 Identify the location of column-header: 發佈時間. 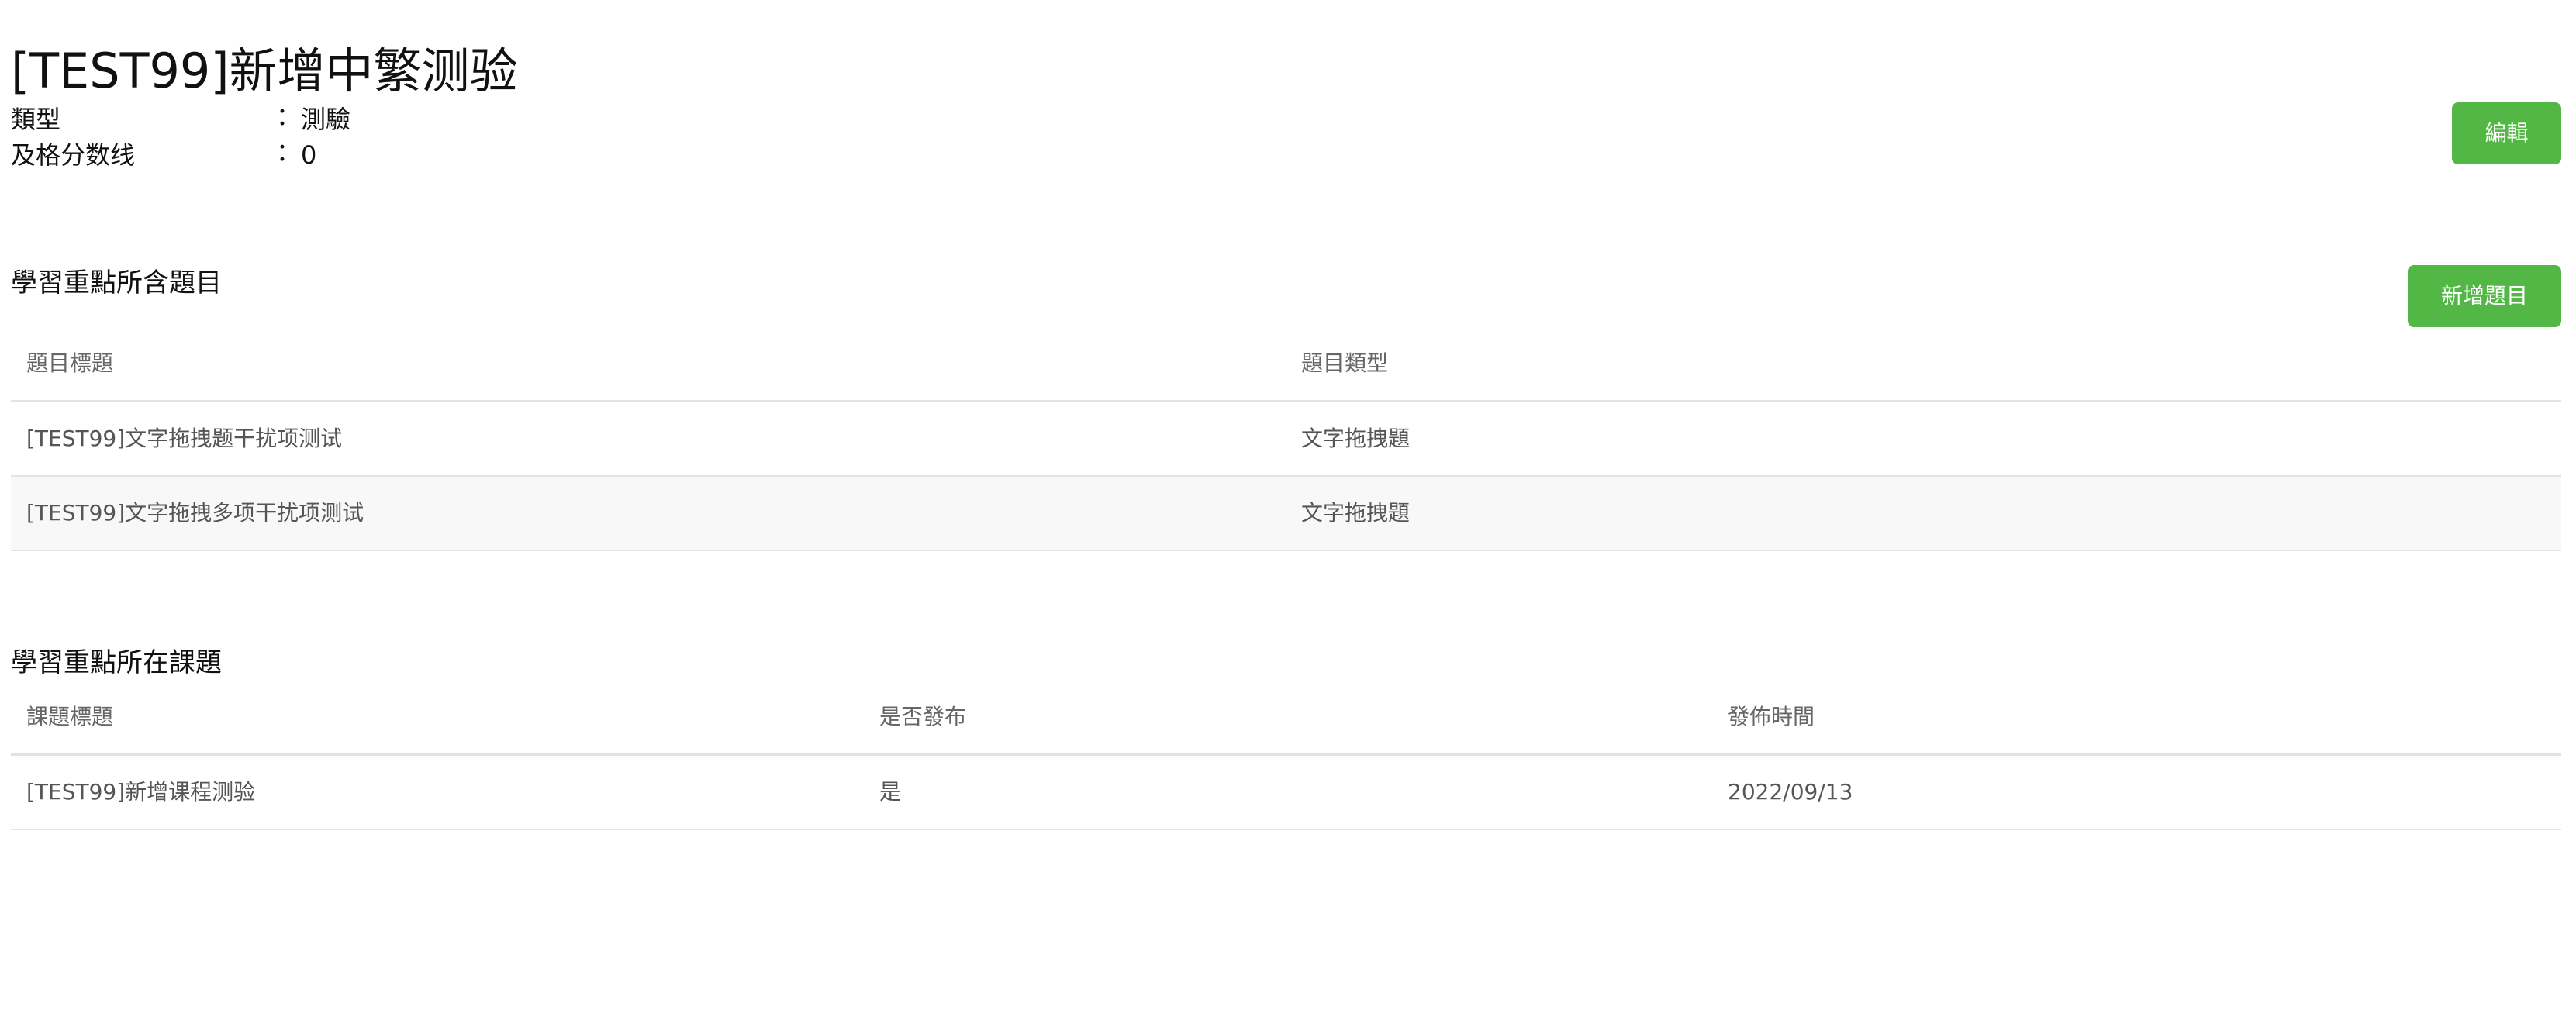
(1771, 717).